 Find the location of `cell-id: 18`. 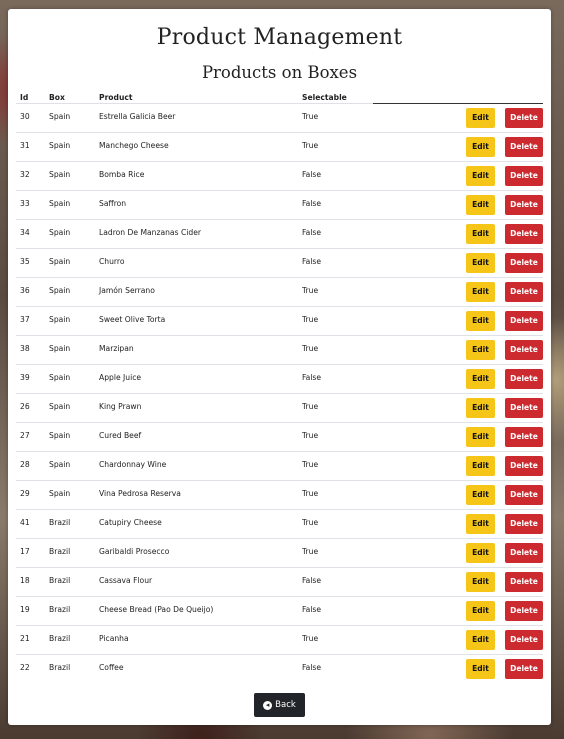

cell-id: 18 is located at coordinates (30, 582).